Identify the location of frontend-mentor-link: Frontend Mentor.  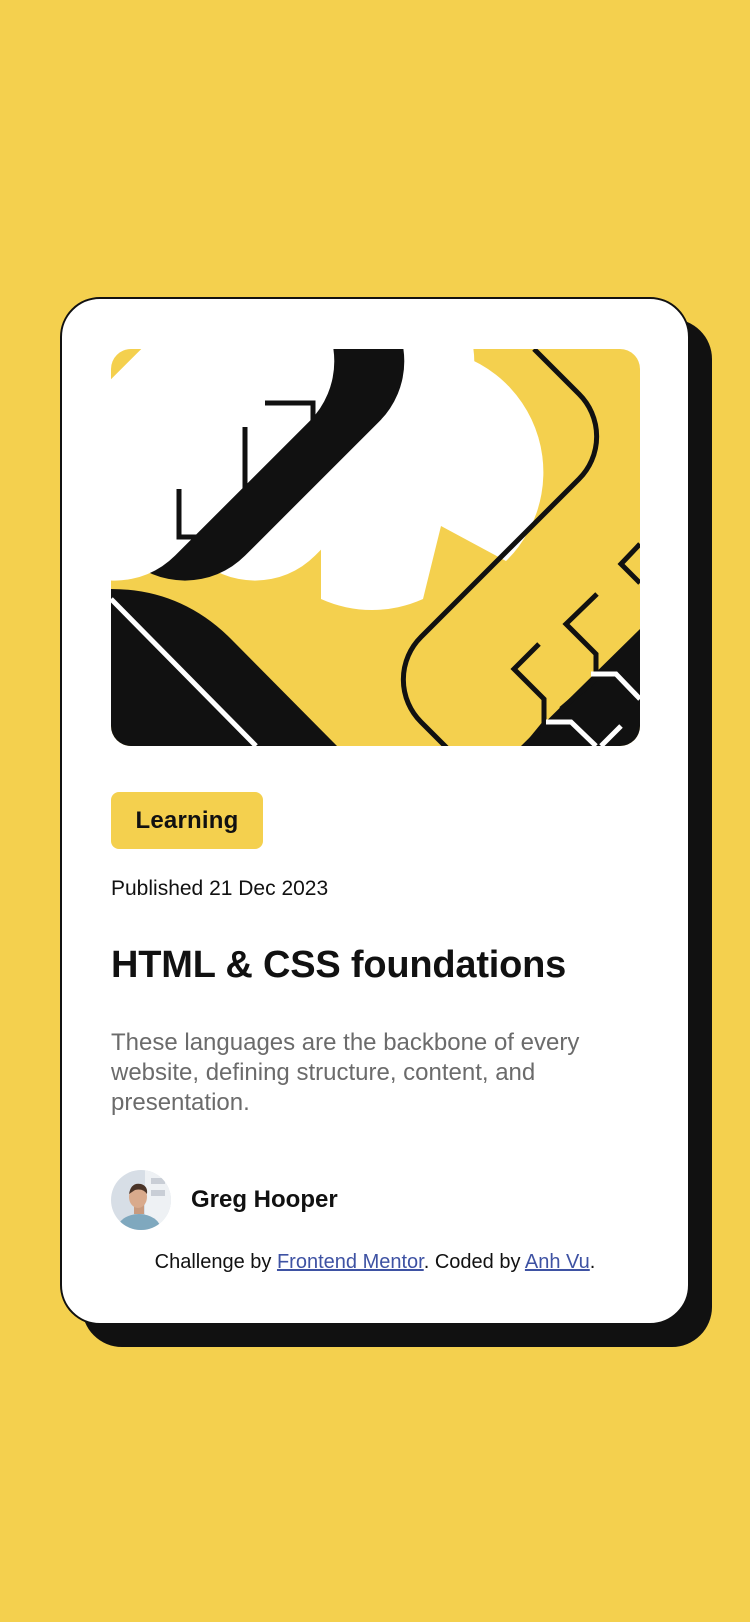
(350, 1262).